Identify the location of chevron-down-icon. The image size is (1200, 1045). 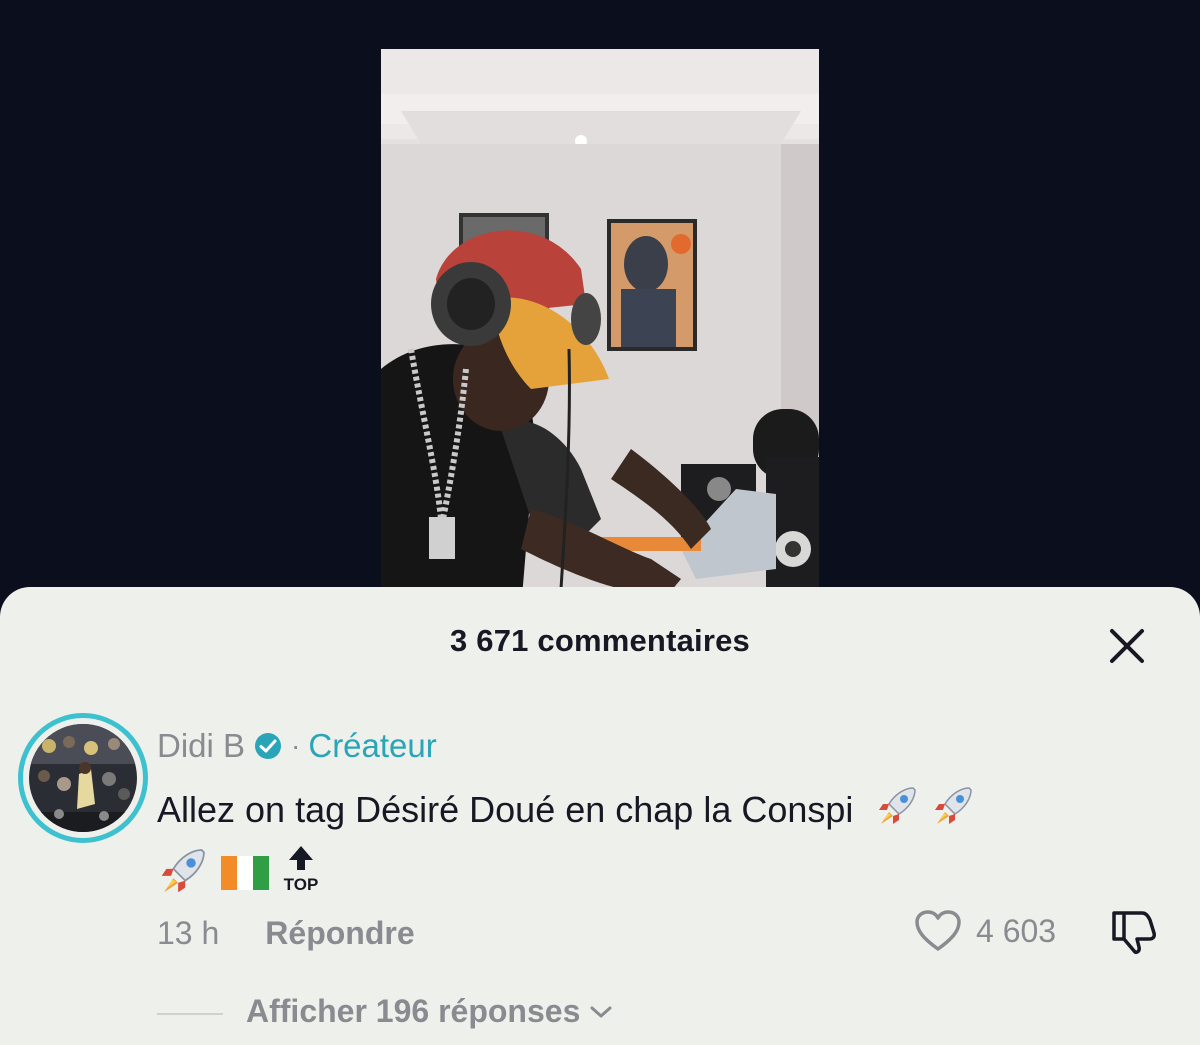
(601, 1011).